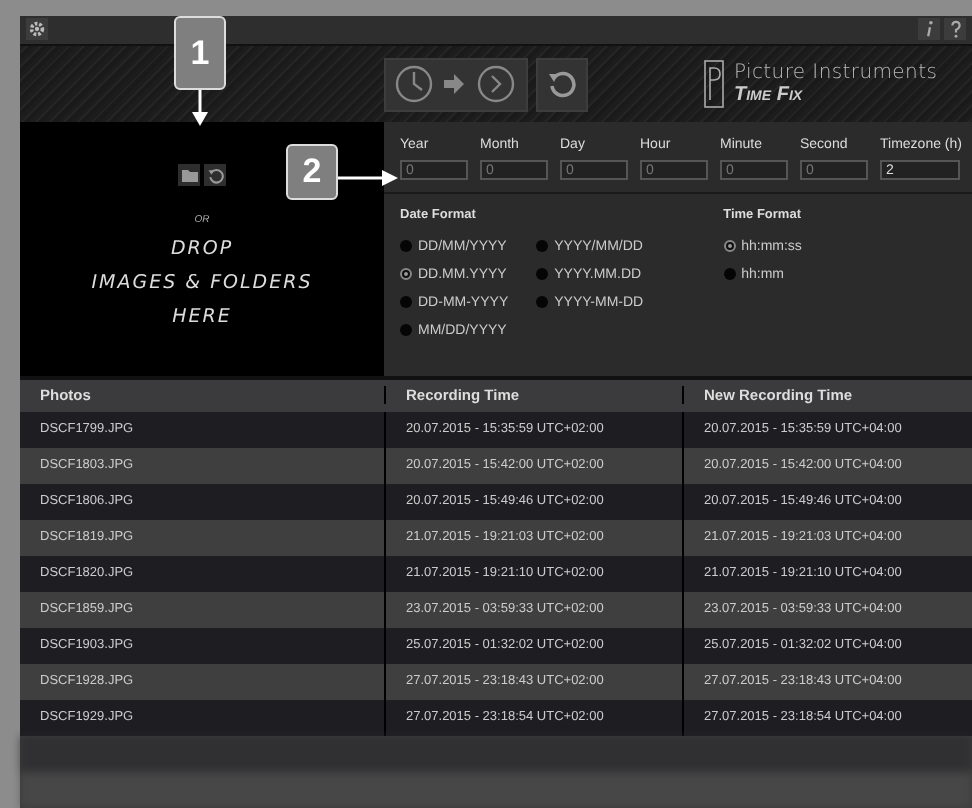  I want to click on settings-button, so click(37, 29).